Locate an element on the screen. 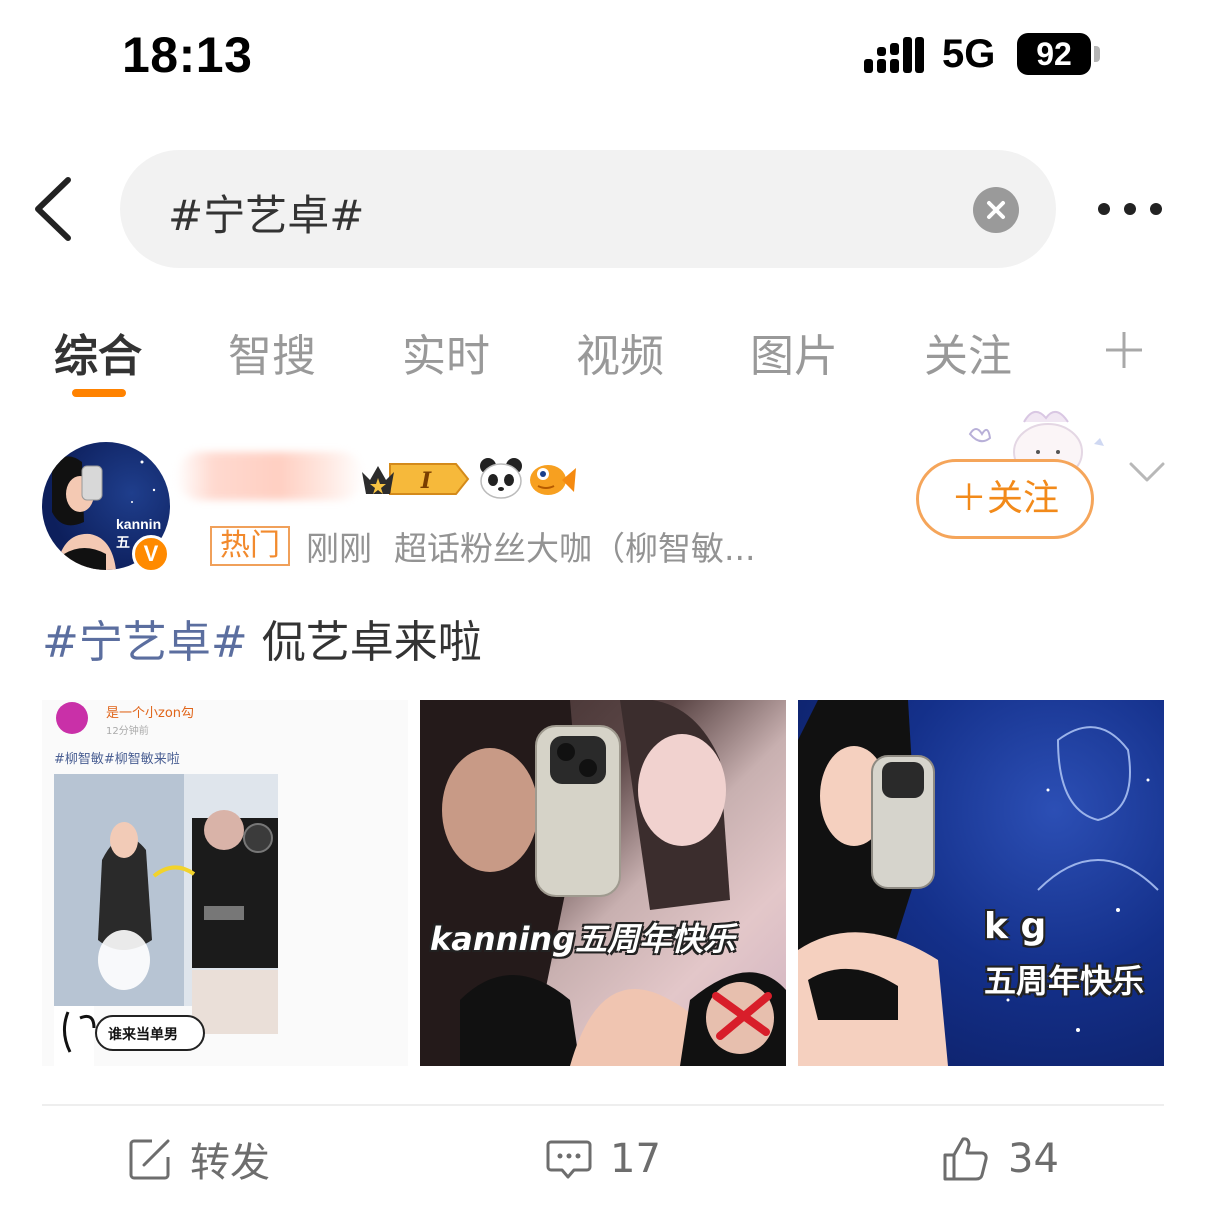 The height and width of the screenshot is (1208, 1206). network-type: 5G is located at coordinates (969, 54).